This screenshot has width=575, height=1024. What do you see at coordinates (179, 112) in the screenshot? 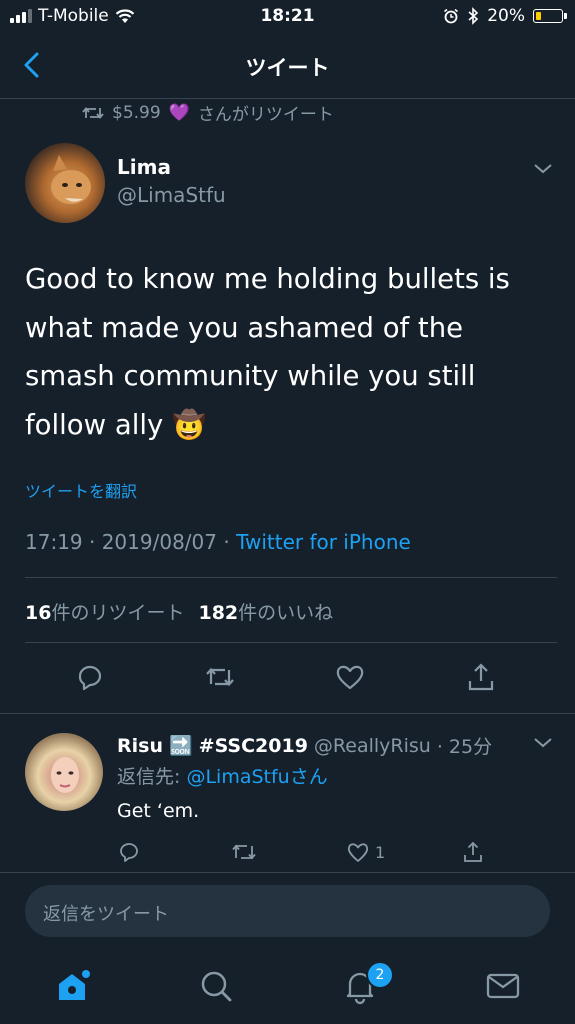
I see `purple-heart-emoji: 💜` at bounding box center [179, 112].